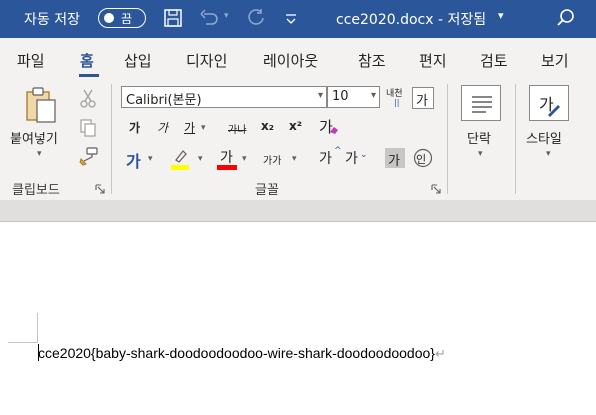 The image size is (596, 415). I want to click on subscript-button: x₂, so click(267, 126).